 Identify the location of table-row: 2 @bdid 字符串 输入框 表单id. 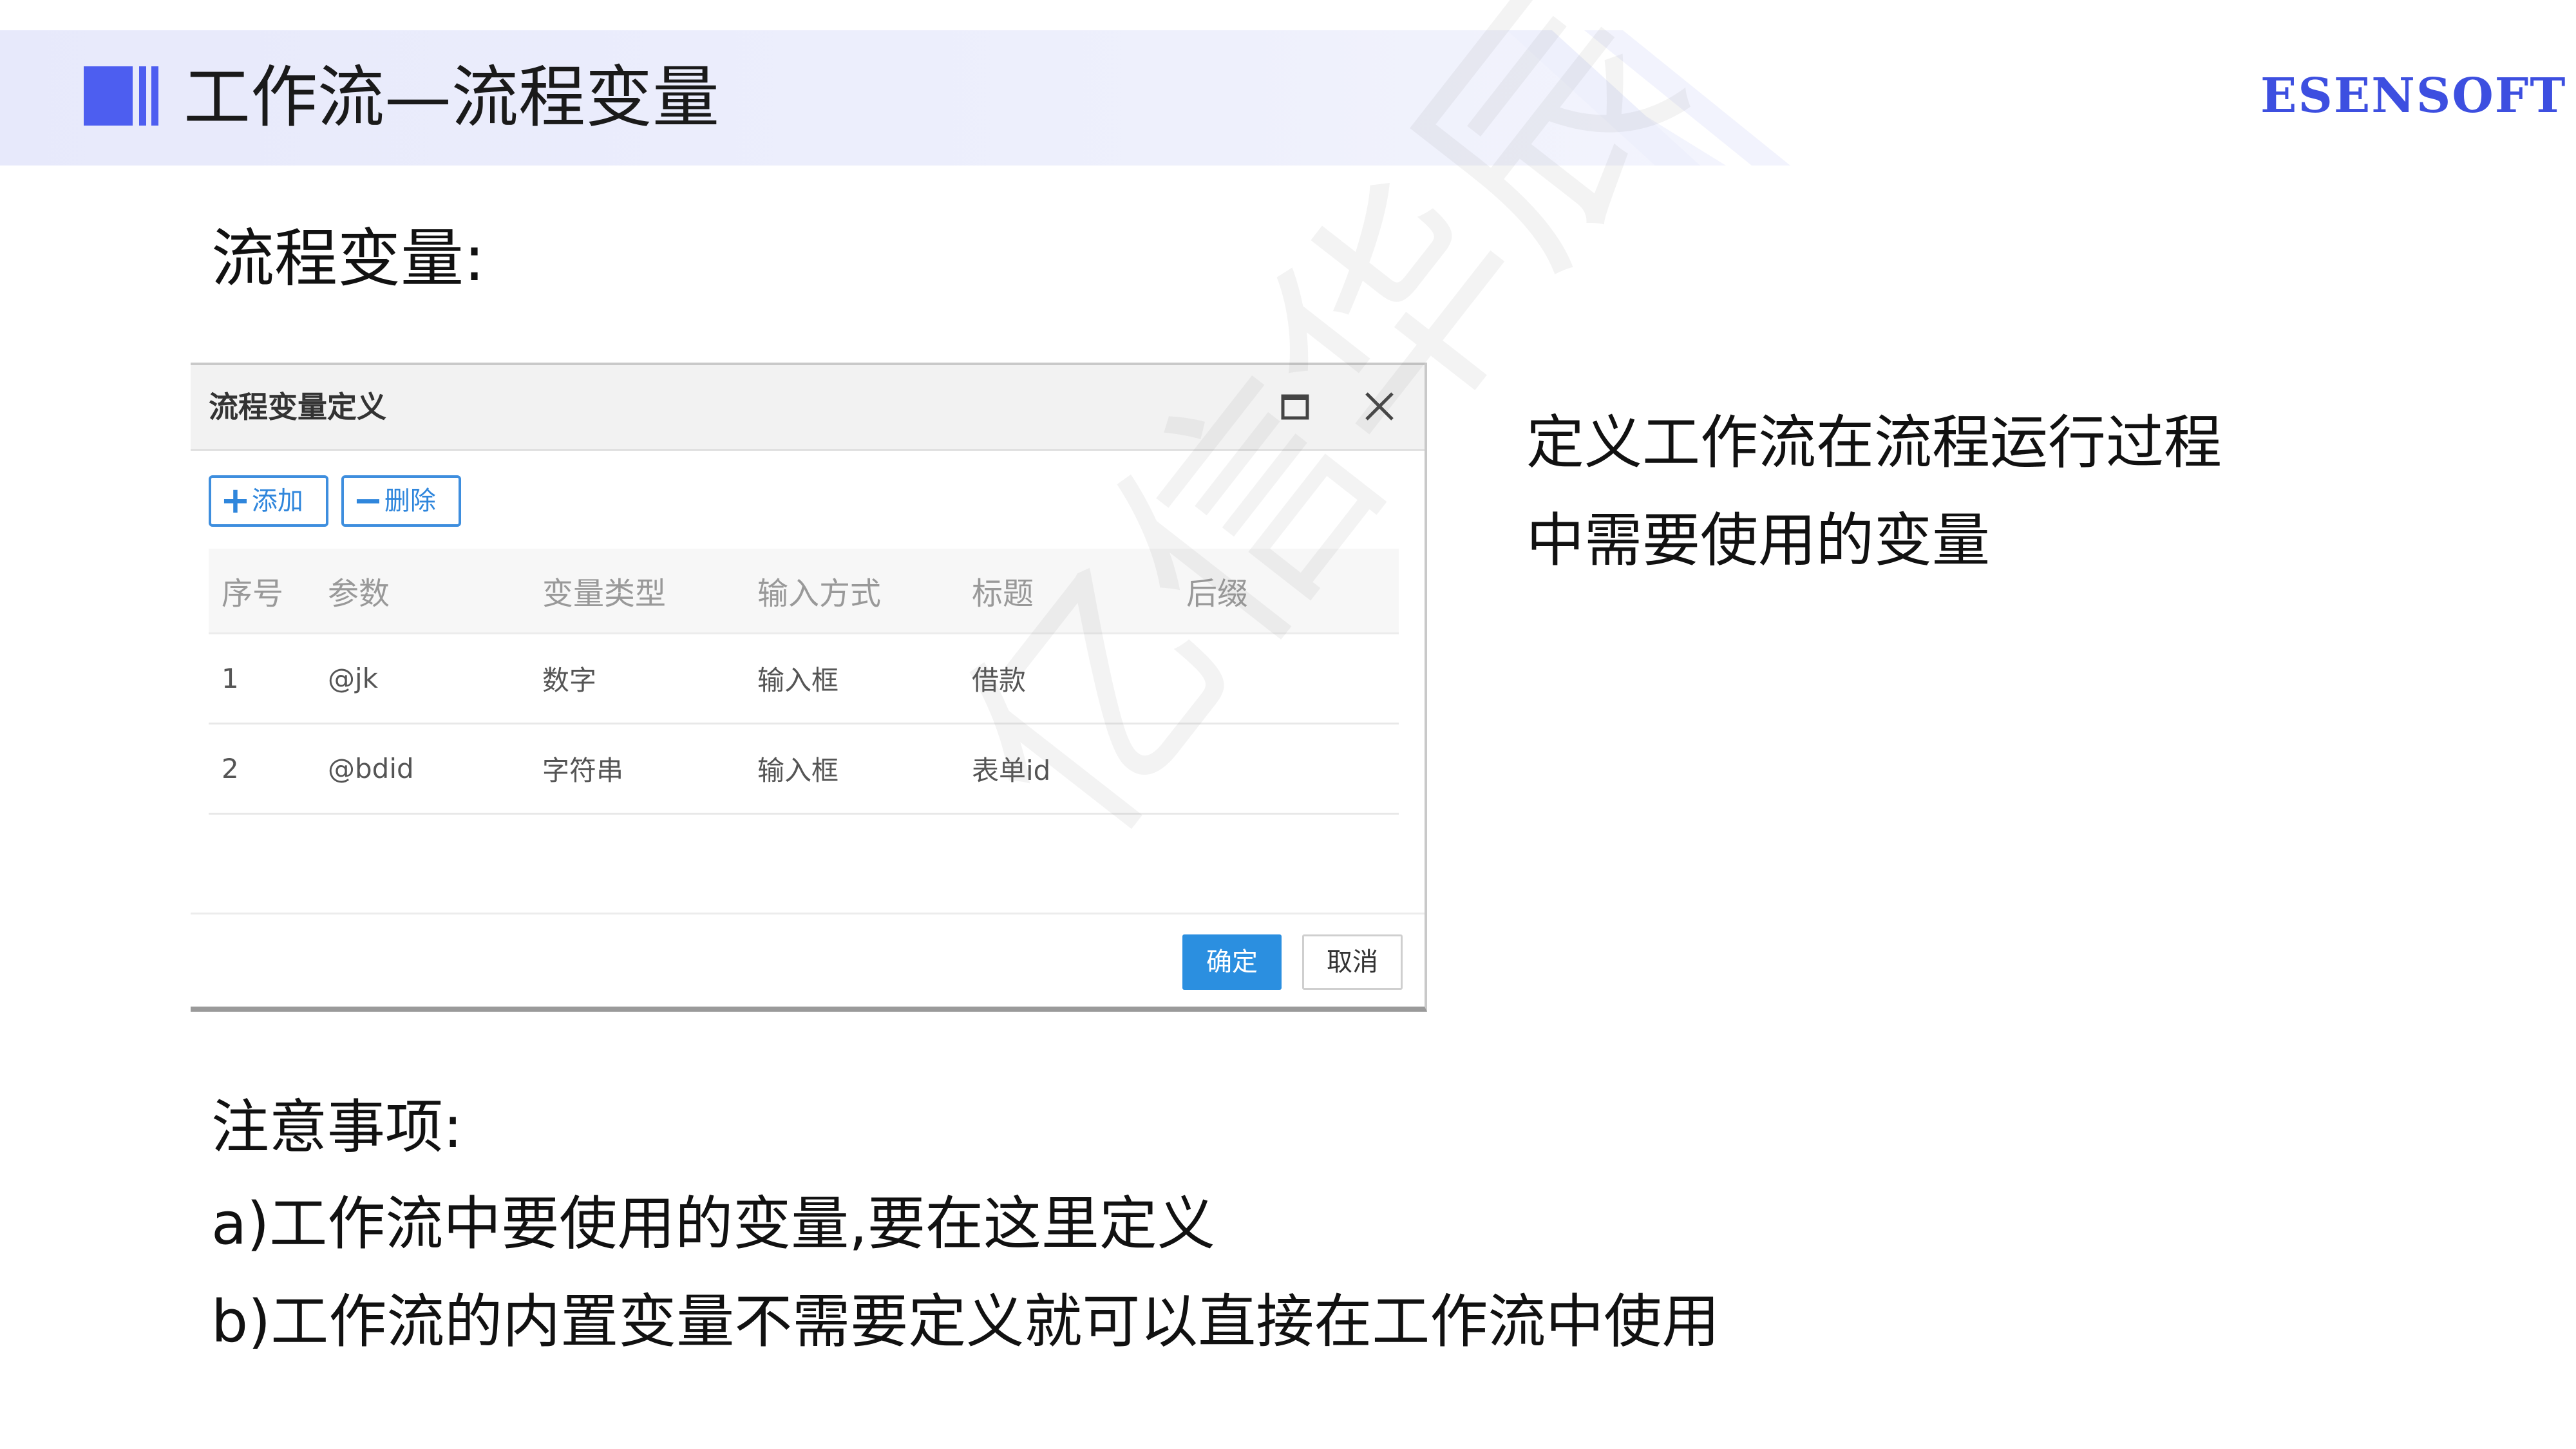
(804, 770).